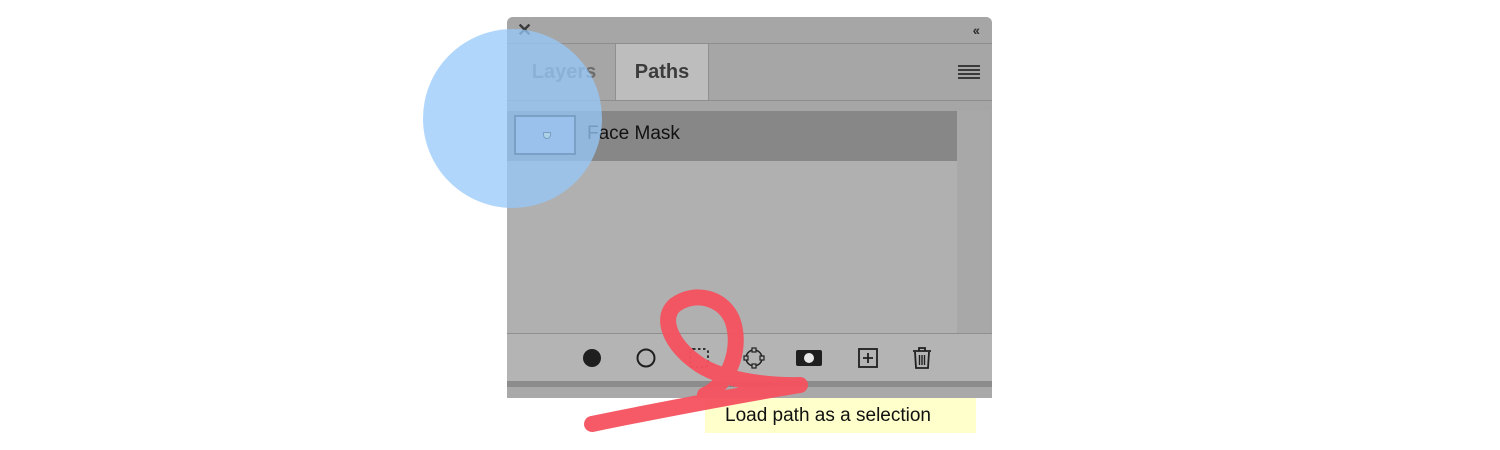 The image size is (1500, 450). Describe the element at coordinates (976, 30) in the screenshot. I see `collapse-icon: ‹‹` at that location.